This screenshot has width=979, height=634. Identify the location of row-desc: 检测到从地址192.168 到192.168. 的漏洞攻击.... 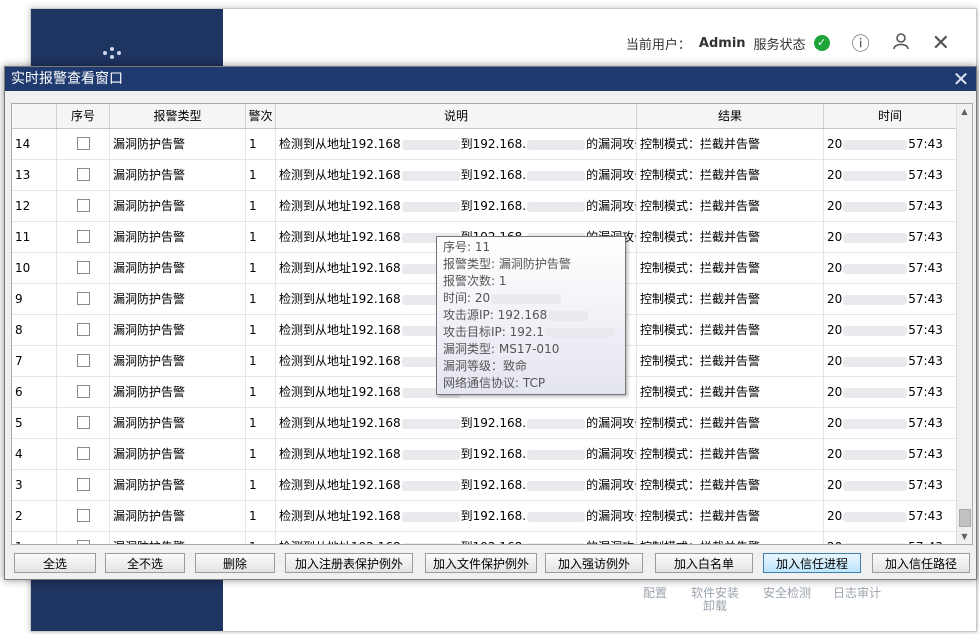
(456, 423).